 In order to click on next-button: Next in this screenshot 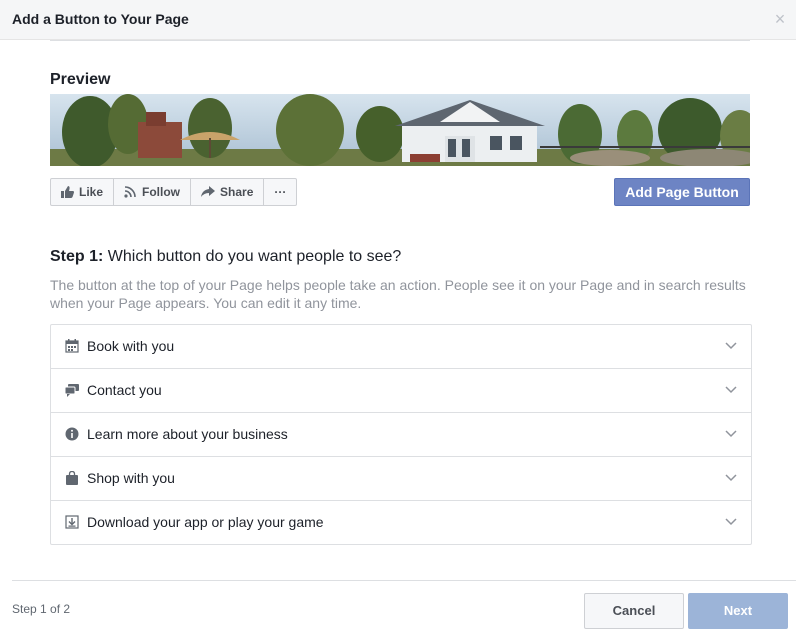, I will do `click(738, 611)`.